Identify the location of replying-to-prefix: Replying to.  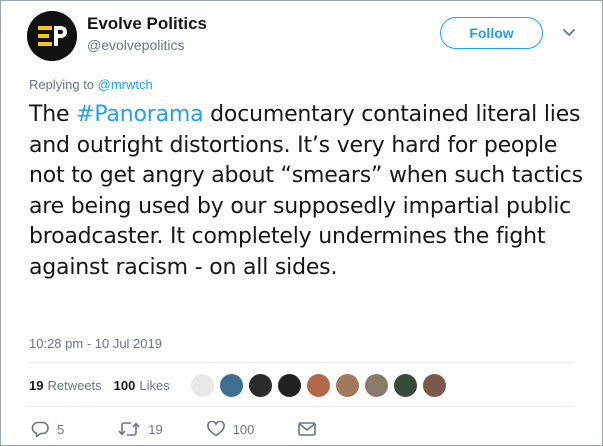
(63, 84).